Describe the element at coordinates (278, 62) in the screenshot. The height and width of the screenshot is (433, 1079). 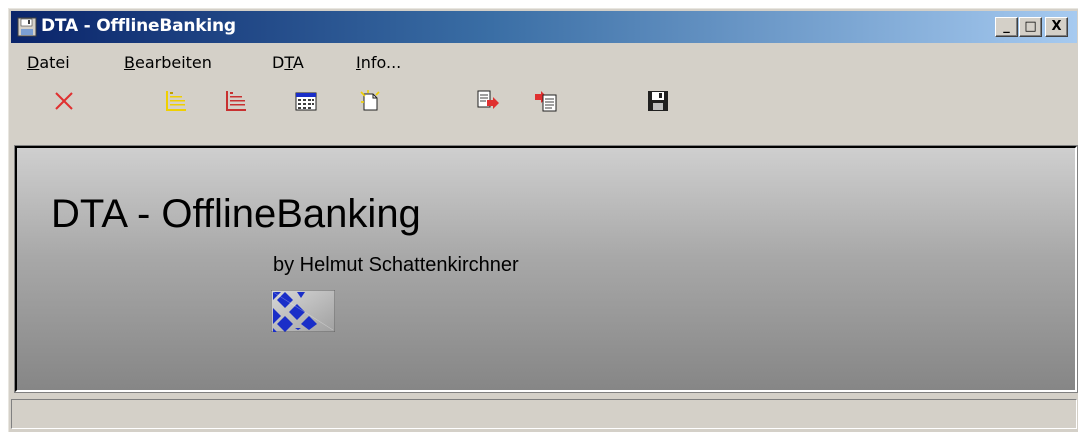
I see `menu-dta-pre: D` at that location.